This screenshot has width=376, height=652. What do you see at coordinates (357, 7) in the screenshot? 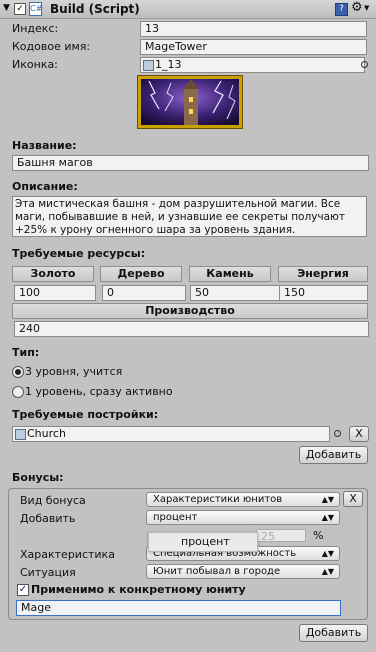
I see `gear-icon: ⚙` at bounding box center [357, 7].